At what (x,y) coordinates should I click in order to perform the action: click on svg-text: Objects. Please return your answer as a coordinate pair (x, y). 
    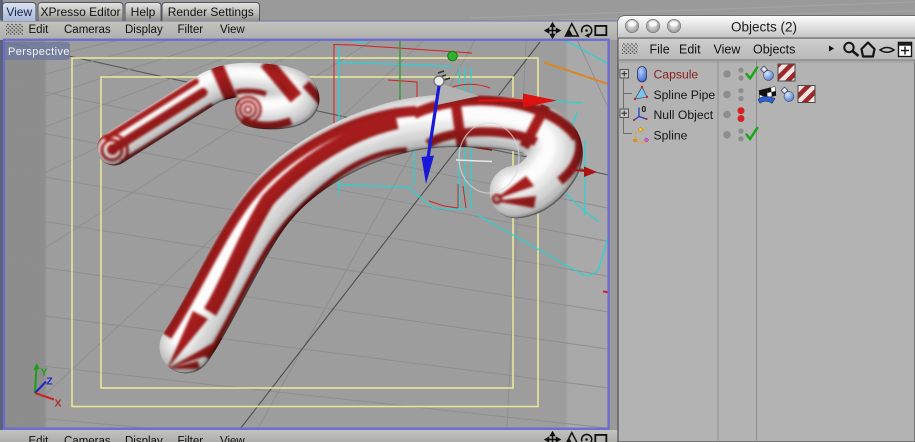
    Looking at the image, I should click on (774, 50).